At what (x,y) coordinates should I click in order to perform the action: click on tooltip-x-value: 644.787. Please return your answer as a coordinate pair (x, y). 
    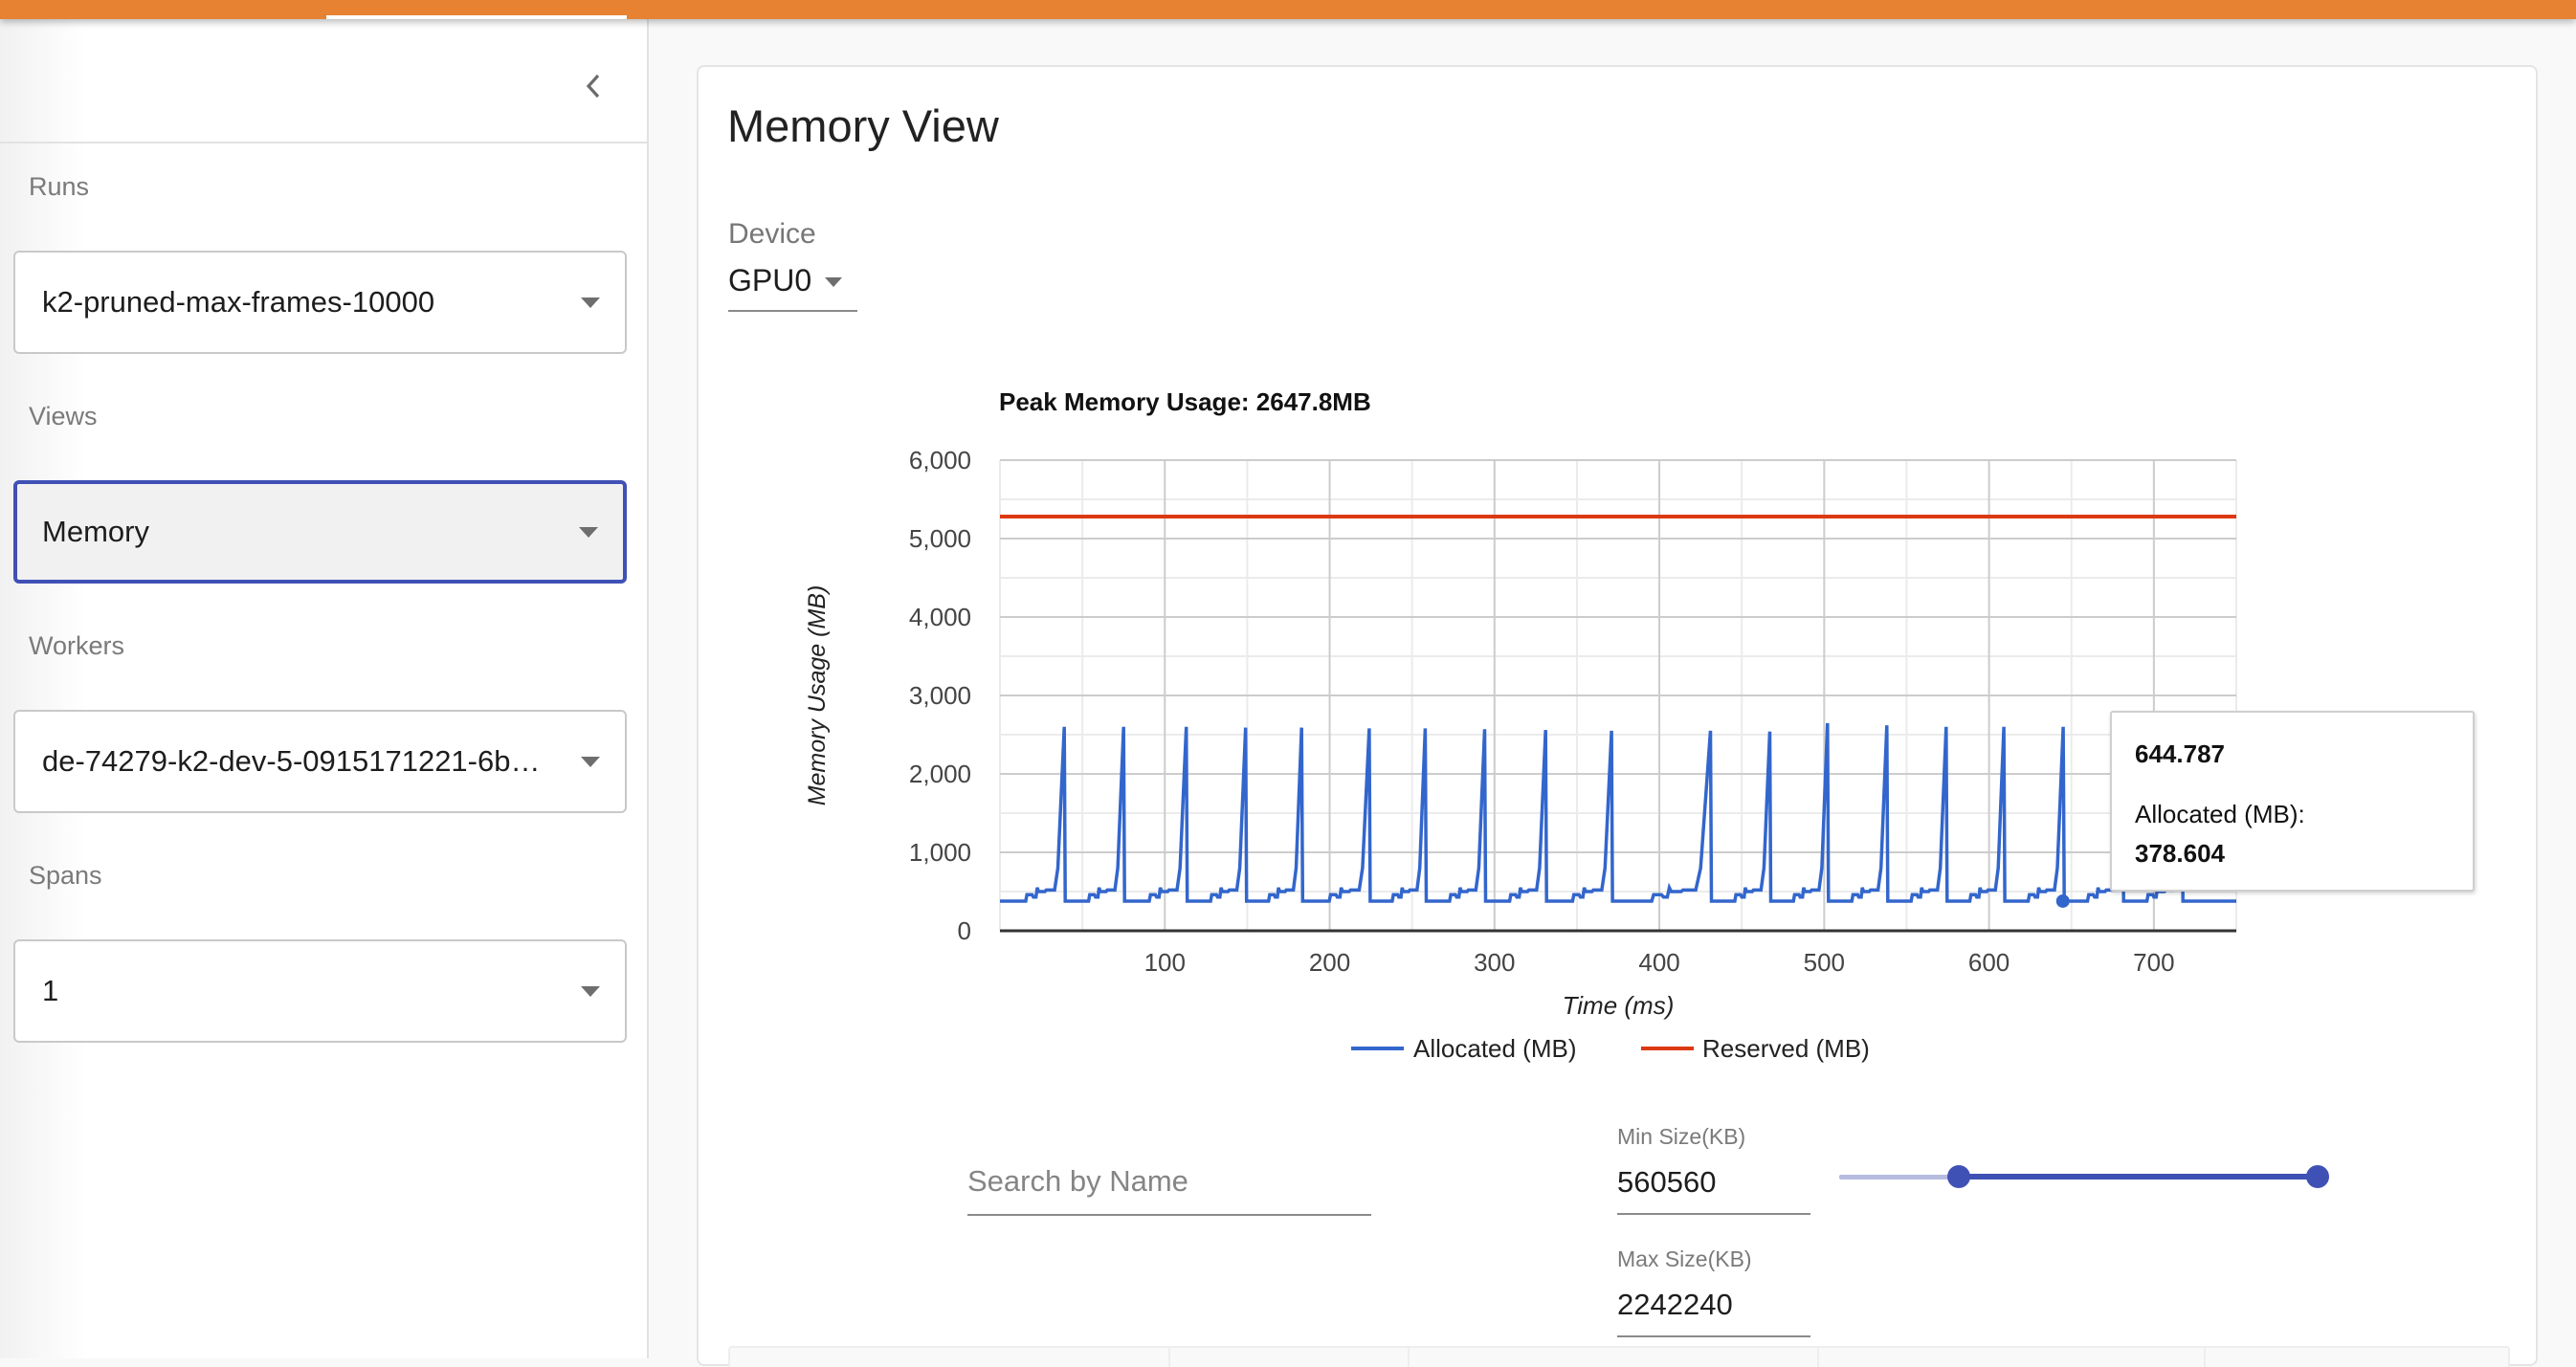
    Looking at the image, I should click on (2180, 753).